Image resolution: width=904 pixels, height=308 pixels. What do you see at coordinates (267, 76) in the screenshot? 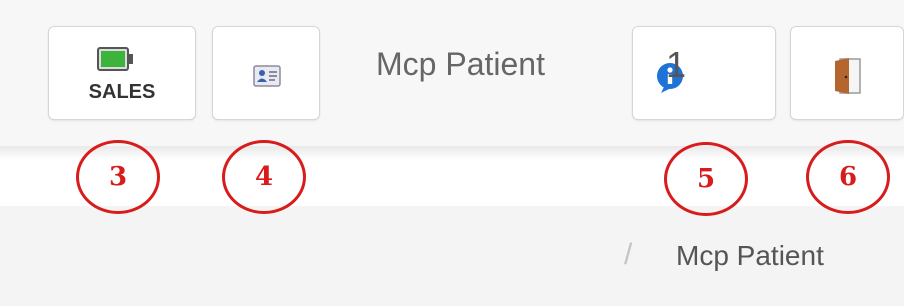
I see `id-card-icon` at bounding box center [267, 76].